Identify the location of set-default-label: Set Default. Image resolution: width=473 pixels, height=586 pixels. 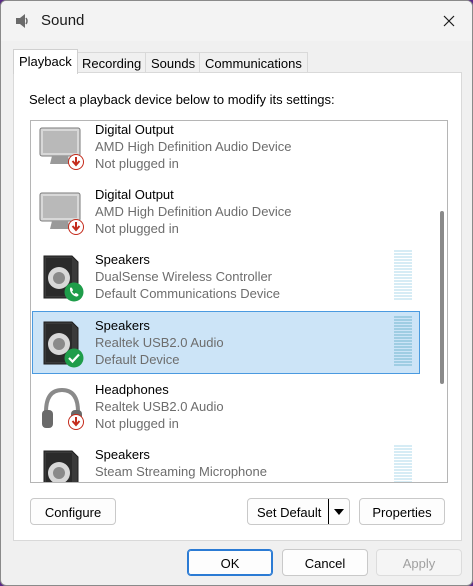
(289, 512).